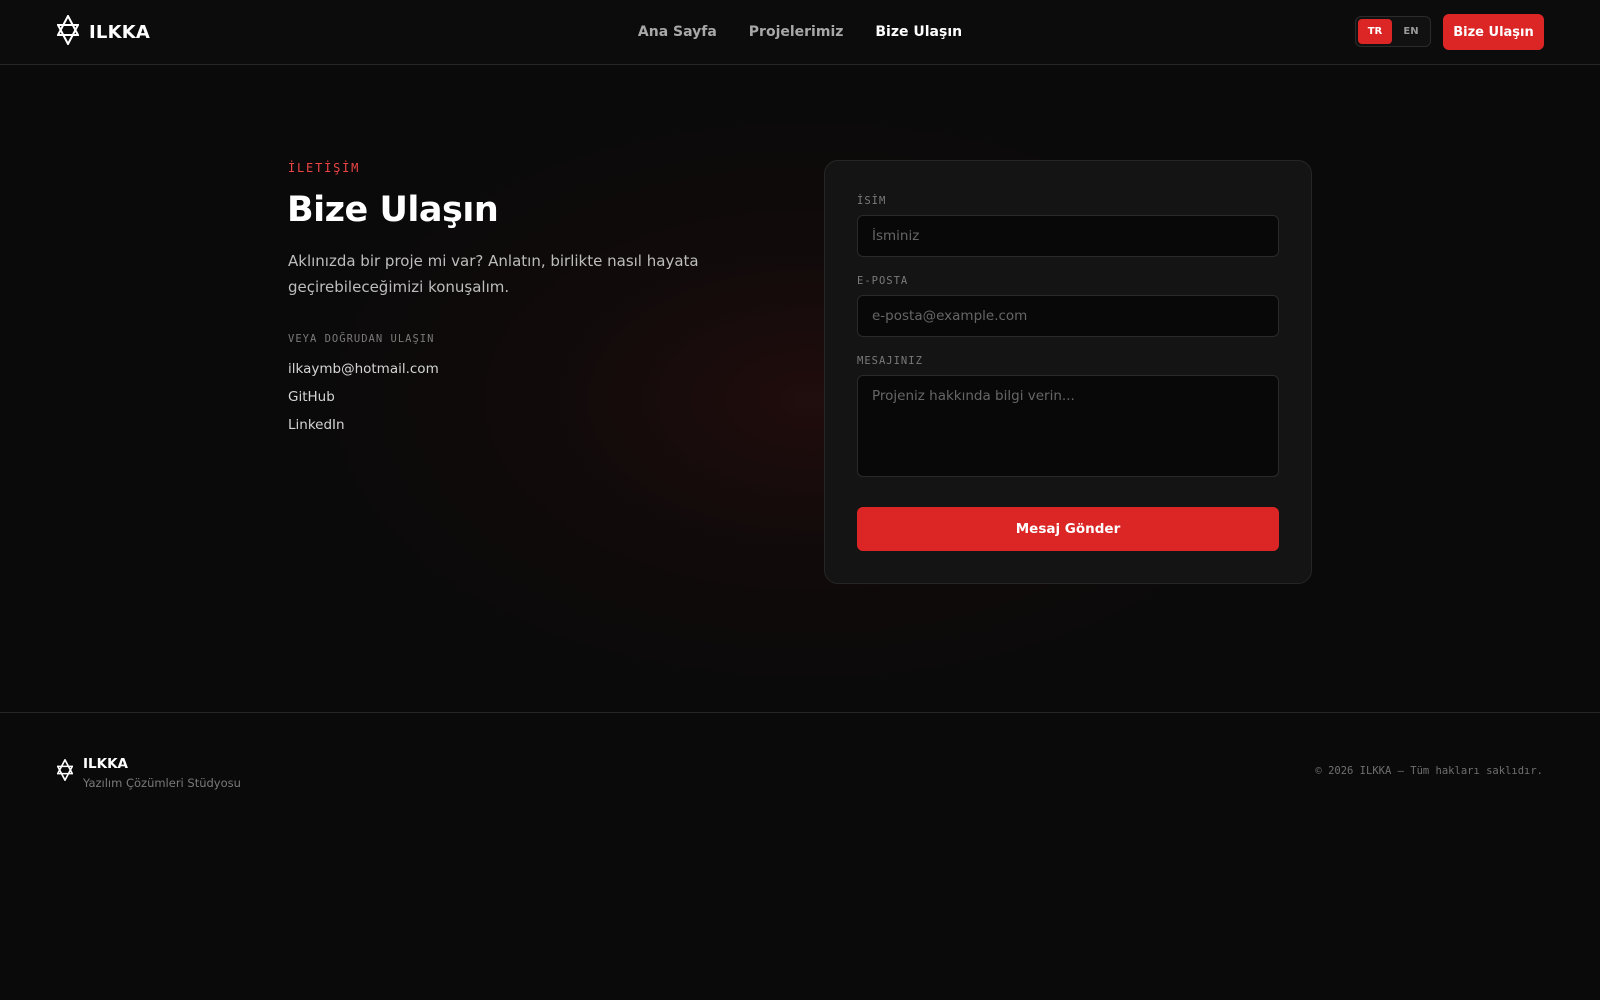 The width and height of the screenshot is (1600, 1000). Describe the element at coordinates (1068, 426) in the screenshot. I see `message-textarea` at that location.